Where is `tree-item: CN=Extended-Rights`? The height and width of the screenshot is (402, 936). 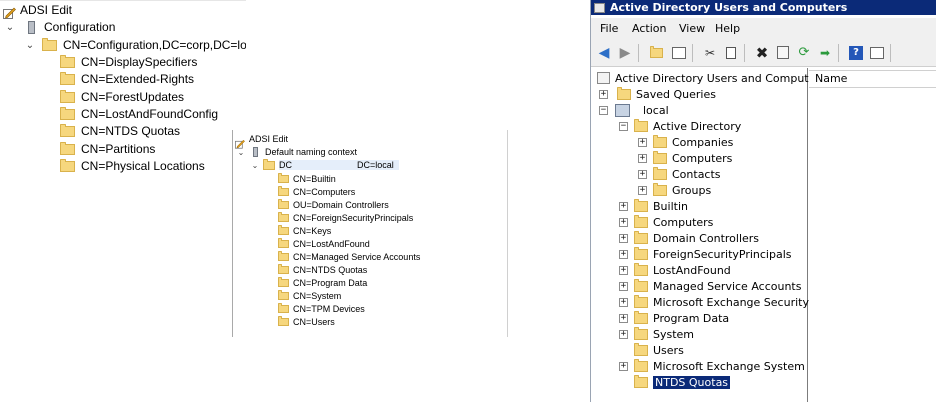
tree-item: CN=Extended-Rights is located at coordinates (127, 79).